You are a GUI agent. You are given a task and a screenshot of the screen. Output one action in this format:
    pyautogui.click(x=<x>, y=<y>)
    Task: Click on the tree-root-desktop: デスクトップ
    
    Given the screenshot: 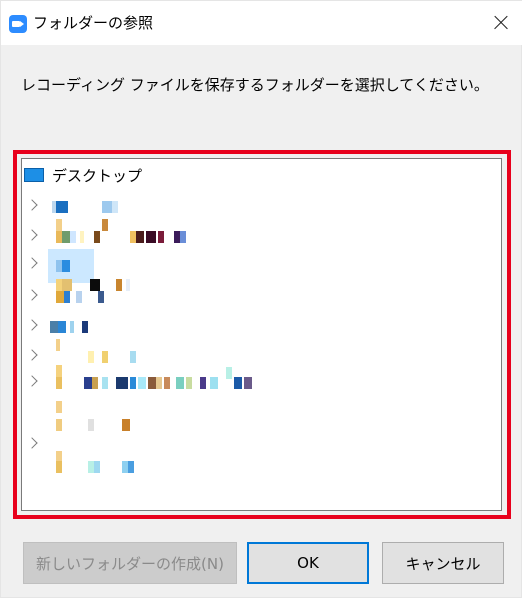 What is the action you would take?
    pyautogui.click(x=83, y=175)
    